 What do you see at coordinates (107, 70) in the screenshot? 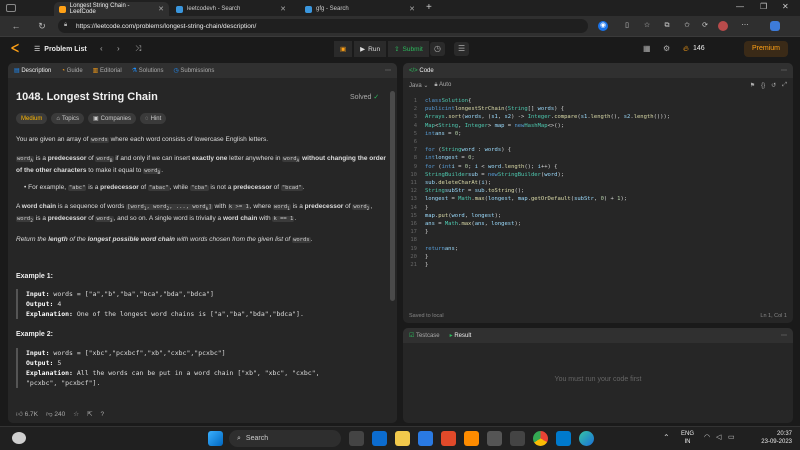
I see `tab-editorial: ▥ Editorial` at bounding box center [107, 70].